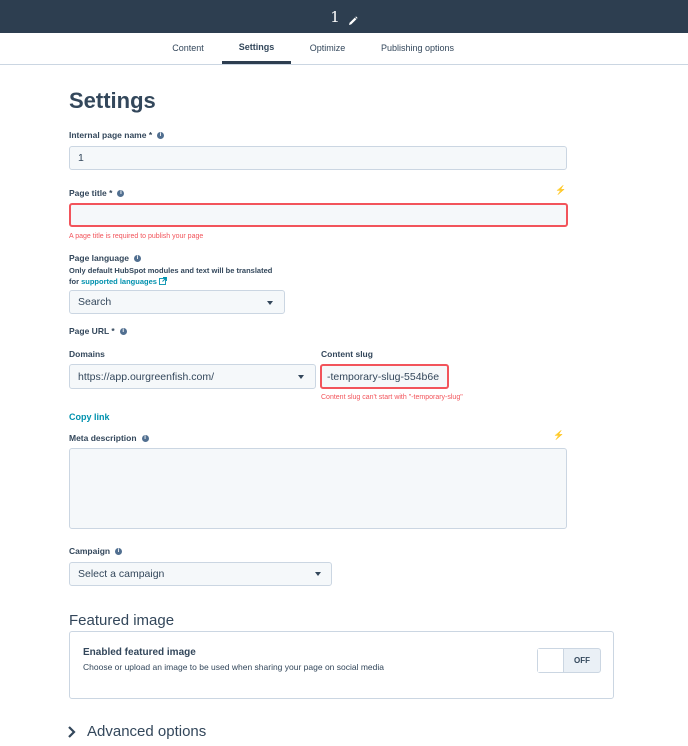 This screenshot has width=688, height=746. What do you see at coordinates (347, 354) in the screenshot?
I see `content-slug-label: Content slug` at bounding box center [347, 354].